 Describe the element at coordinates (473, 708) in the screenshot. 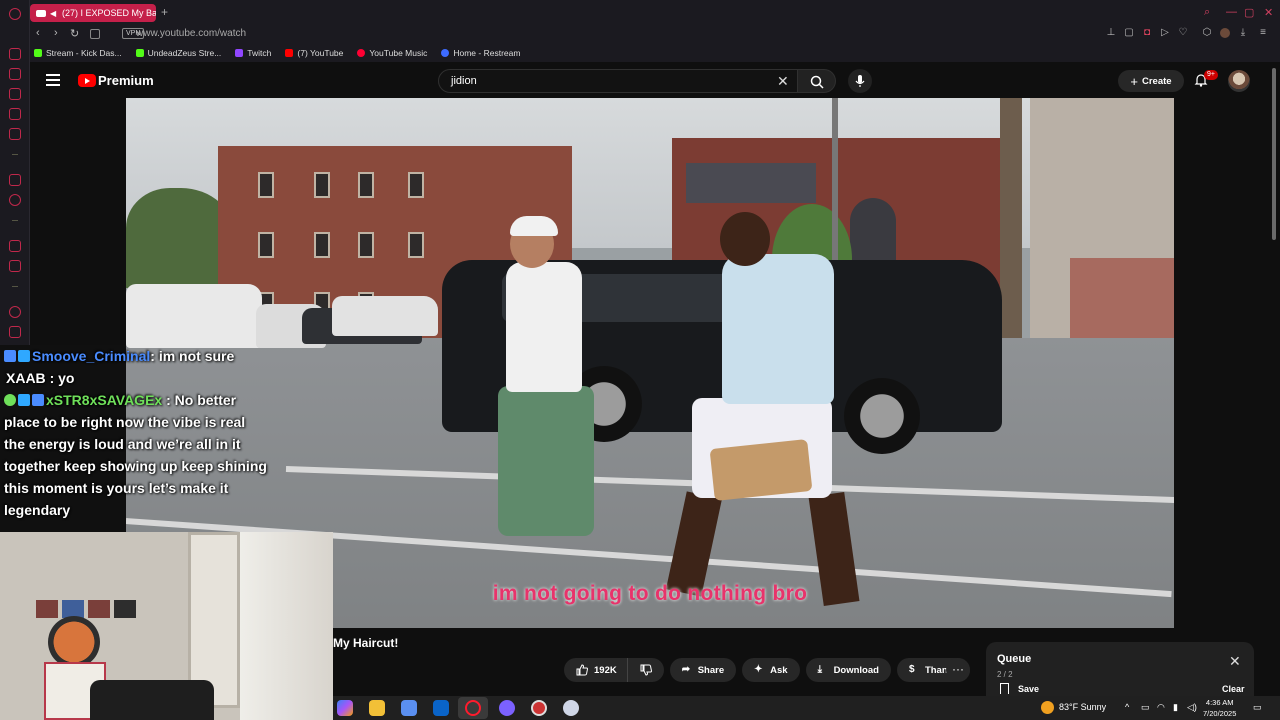

I see `opera-icon` at that location.